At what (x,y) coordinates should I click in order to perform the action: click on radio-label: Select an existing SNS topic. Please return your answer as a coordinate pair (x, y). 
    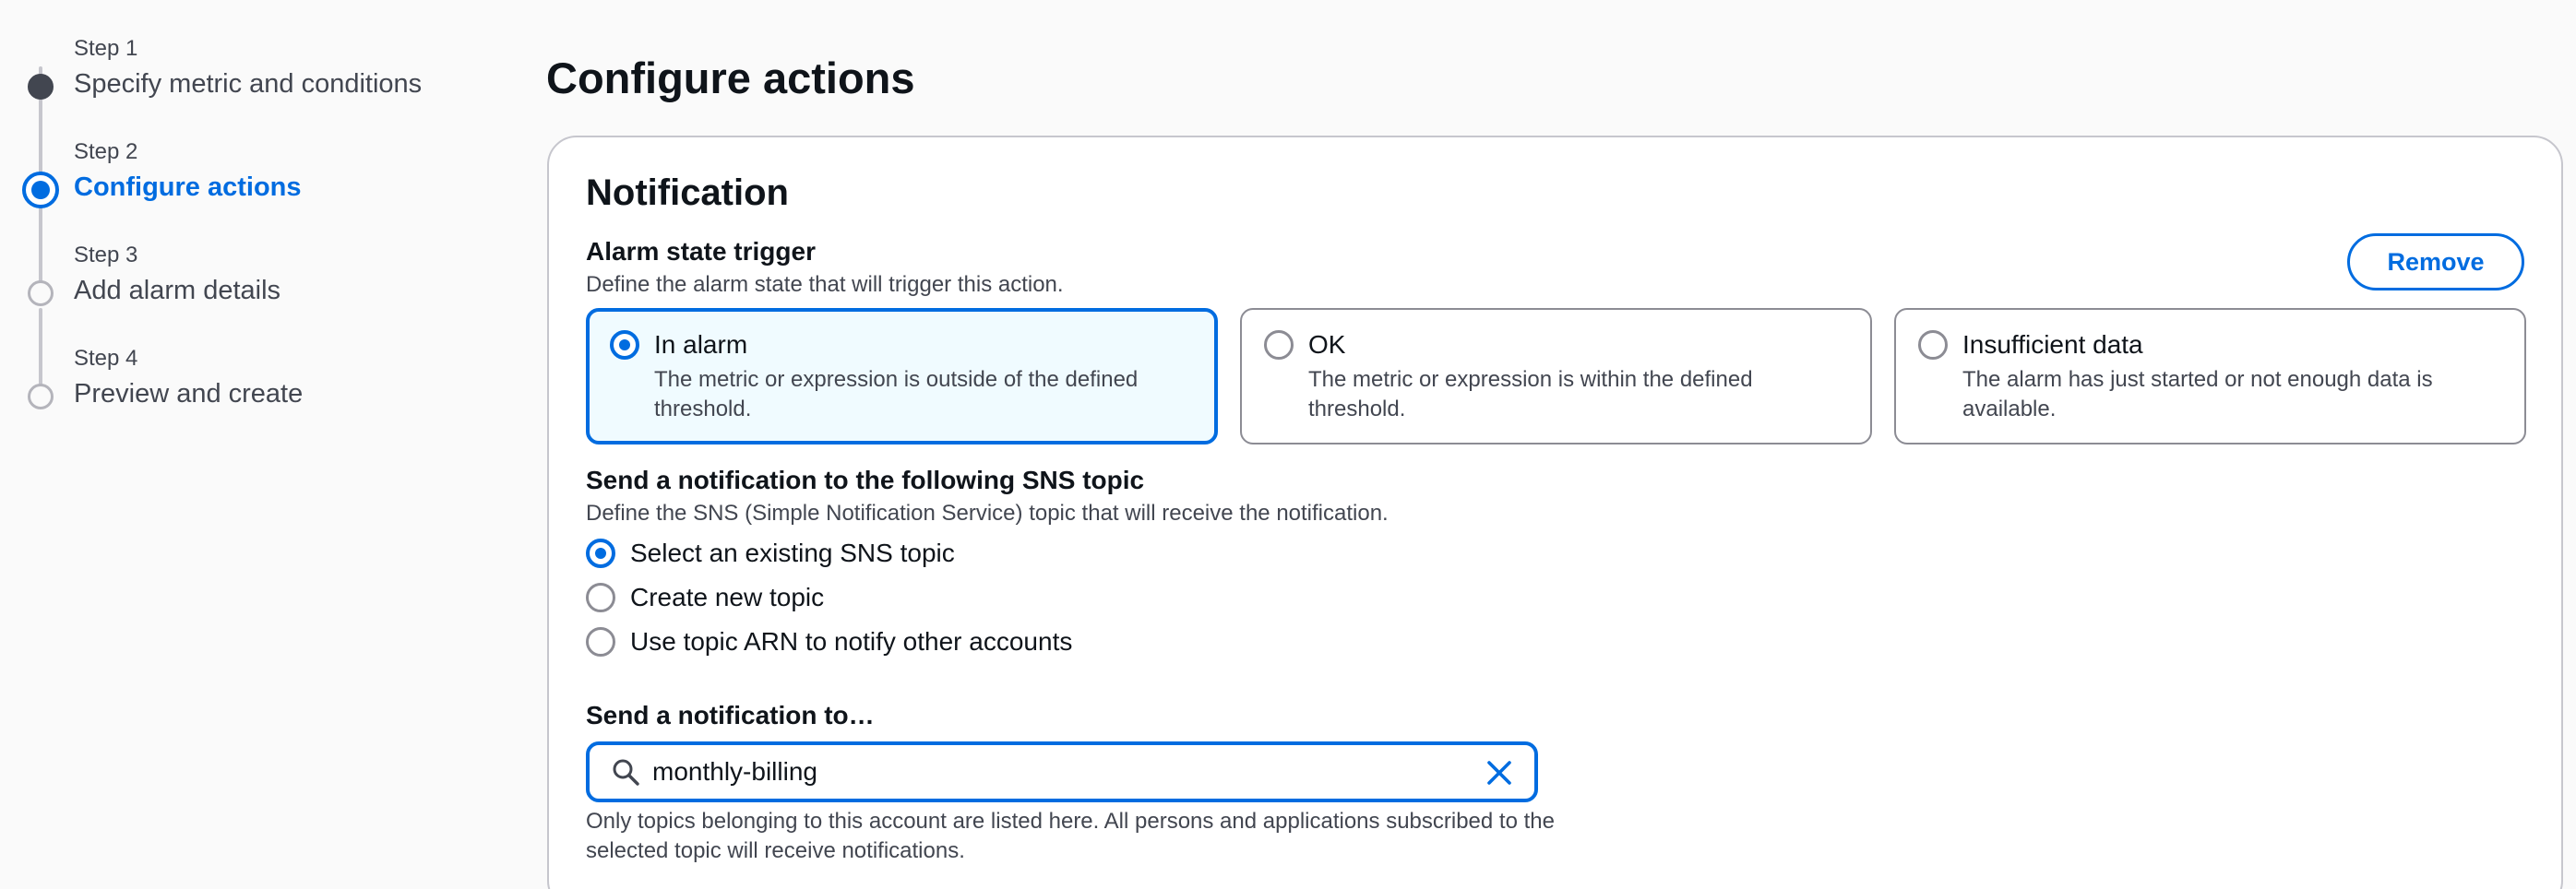
    Looking at the image, I should click on (793, 553).